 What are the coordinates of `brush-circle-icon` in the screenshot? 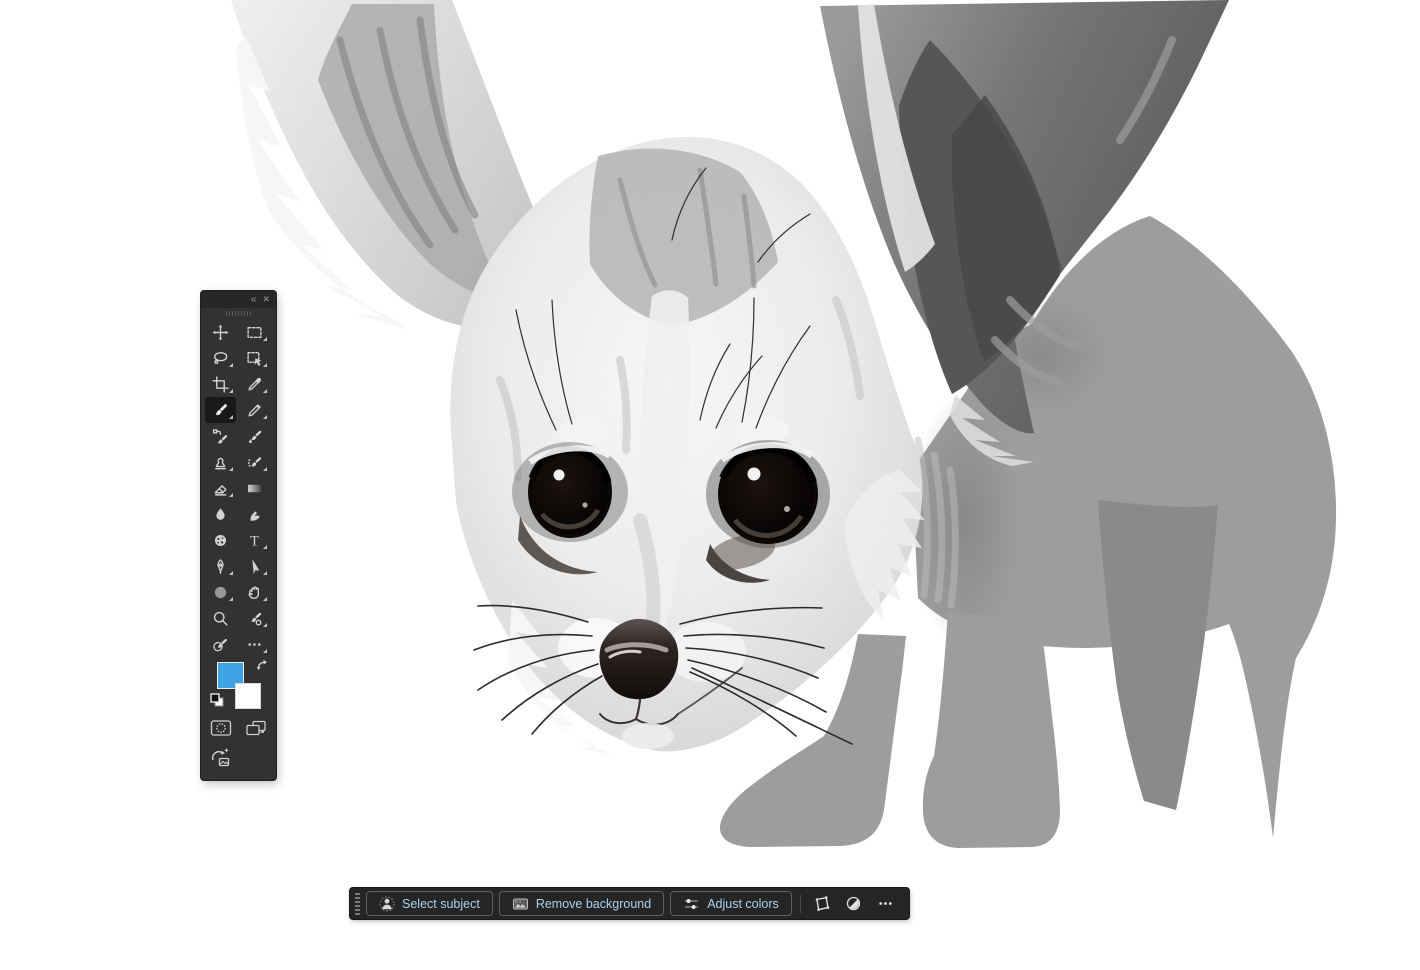 It's located at (256, 618).